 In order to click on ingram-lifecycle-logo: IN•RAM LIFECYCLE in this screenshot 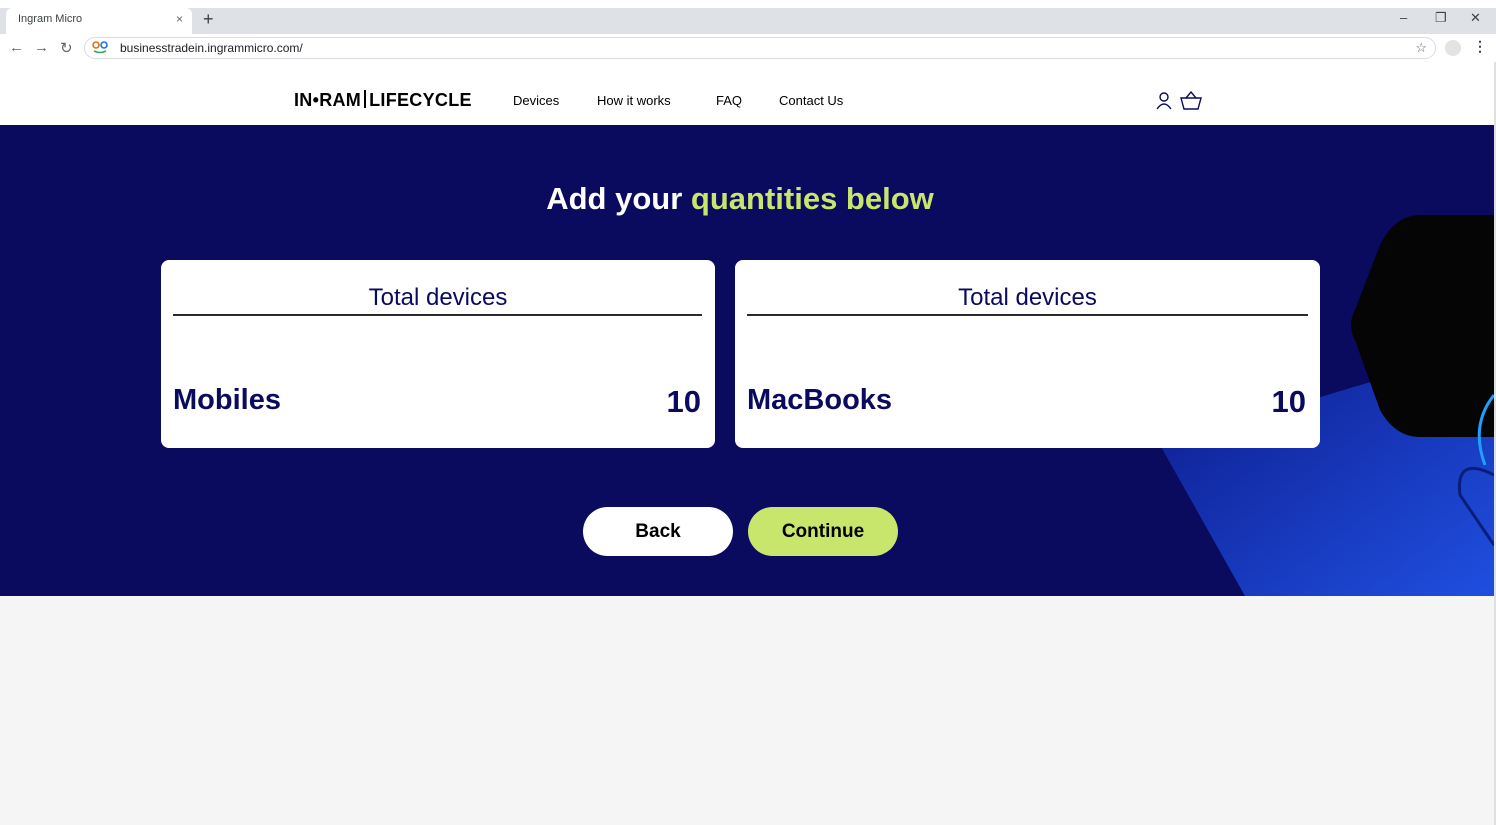, I will do `click(383, 100)`.